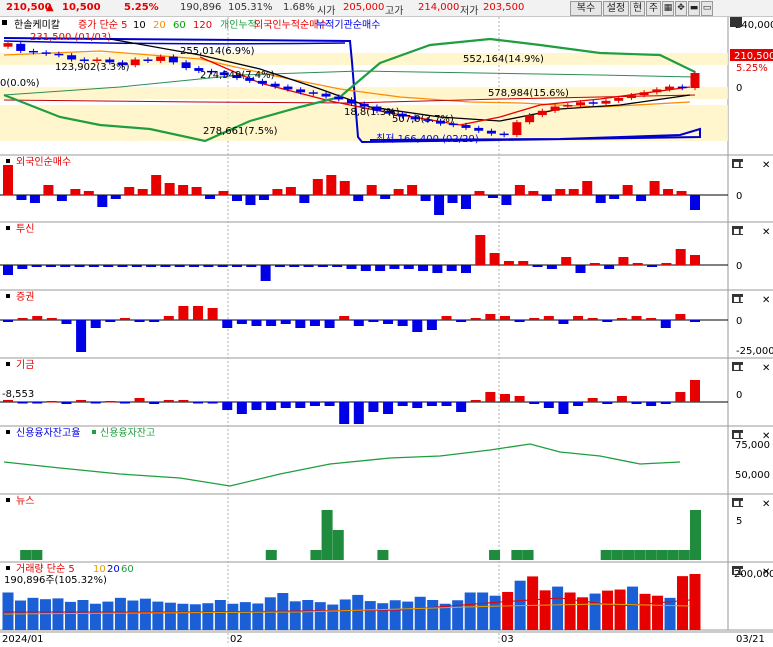 The width and height of the screenshot is (773, 647). I want to click on move-icon: ✥, so click(681, 8).